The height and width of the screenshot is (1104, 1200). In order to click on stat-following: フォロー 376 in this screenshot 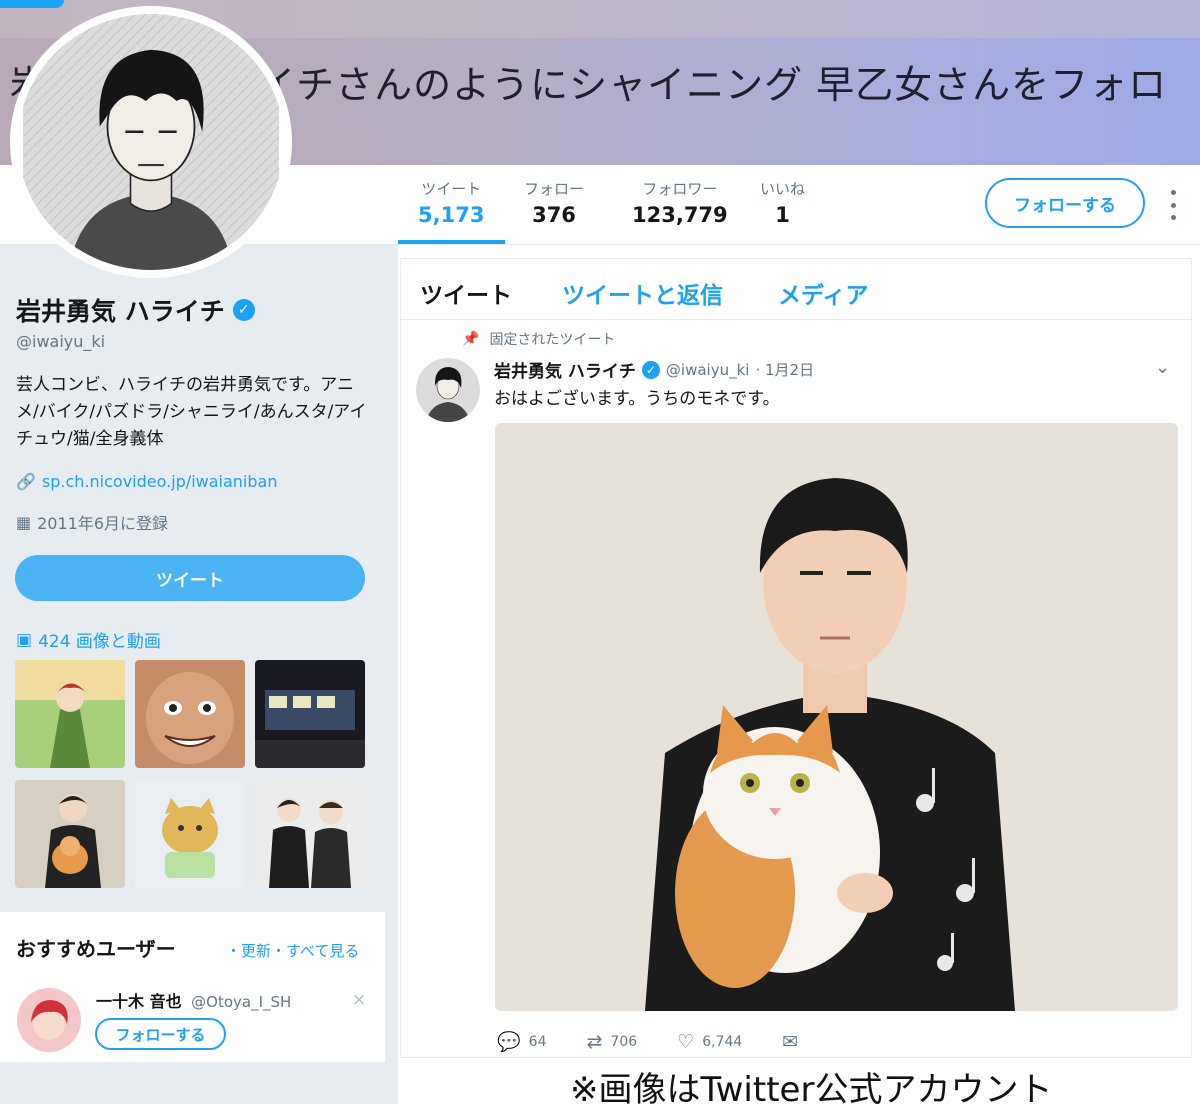, I will do `click(554, 202)`.